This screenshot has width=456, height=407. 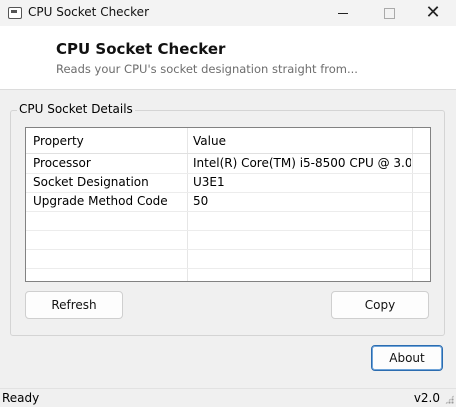 I want to click on resize-grip-icon, so click(x=449, y=399).